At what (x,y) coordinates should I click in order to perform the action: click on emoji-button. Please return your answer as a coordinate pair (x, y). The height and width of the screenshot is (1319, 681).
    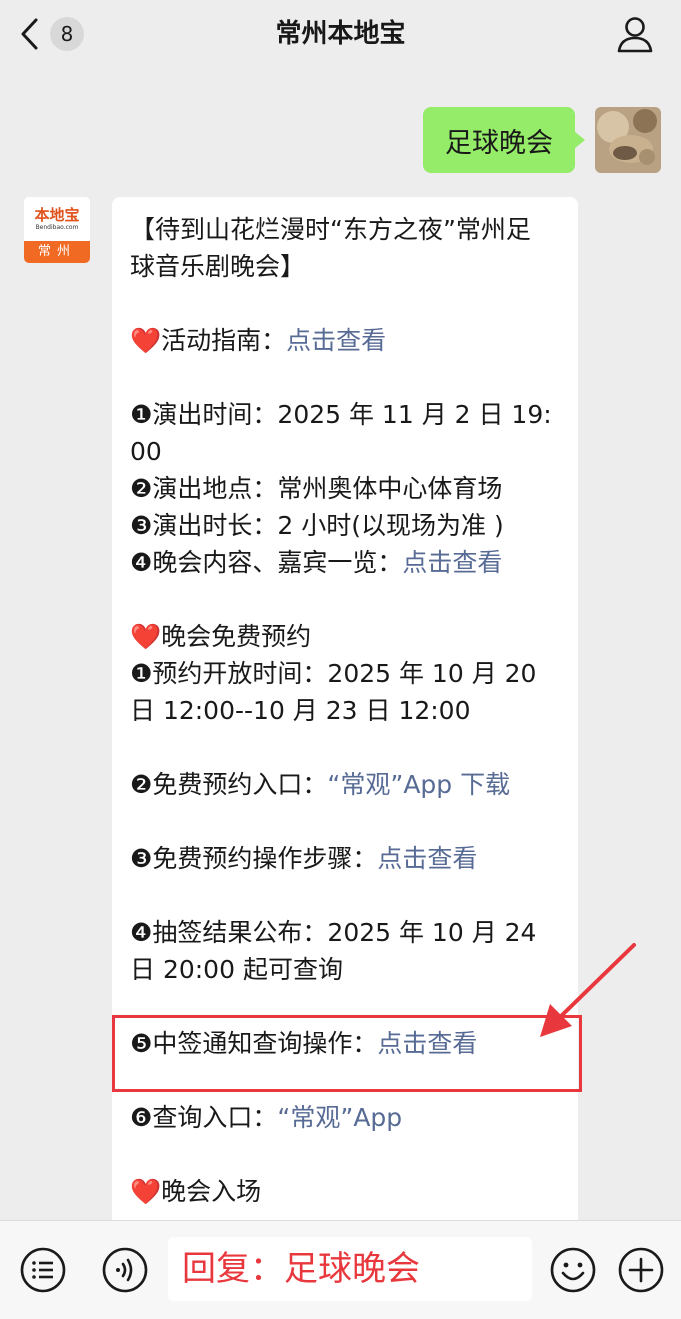
    Looking at the image, I should click on (573, 1270).